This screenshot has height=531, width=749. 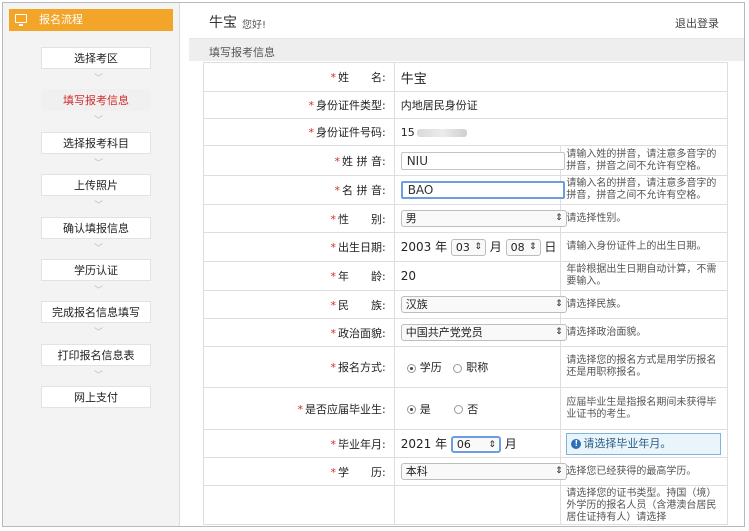 I want to click on political-status-select: 中国共产党党员 ⇕, so click(x=483, y=332).